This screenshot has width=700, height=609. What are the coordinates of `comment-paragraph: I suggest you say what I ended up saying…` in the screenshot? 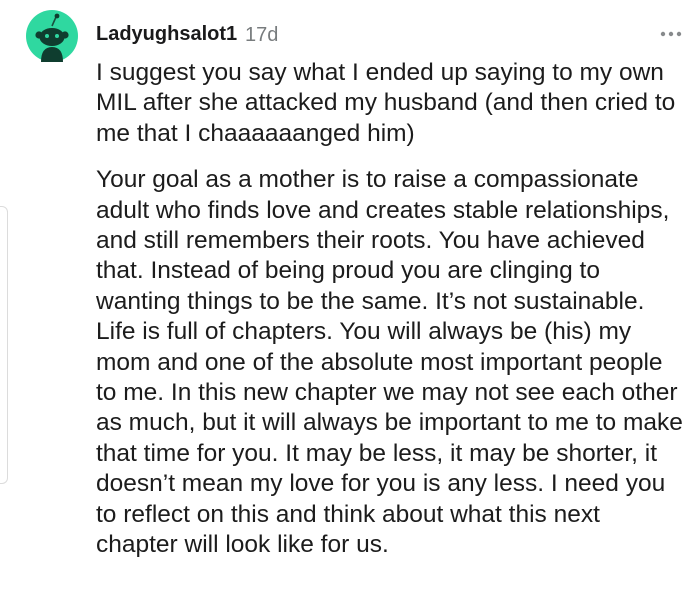 It's located at (386, 103).